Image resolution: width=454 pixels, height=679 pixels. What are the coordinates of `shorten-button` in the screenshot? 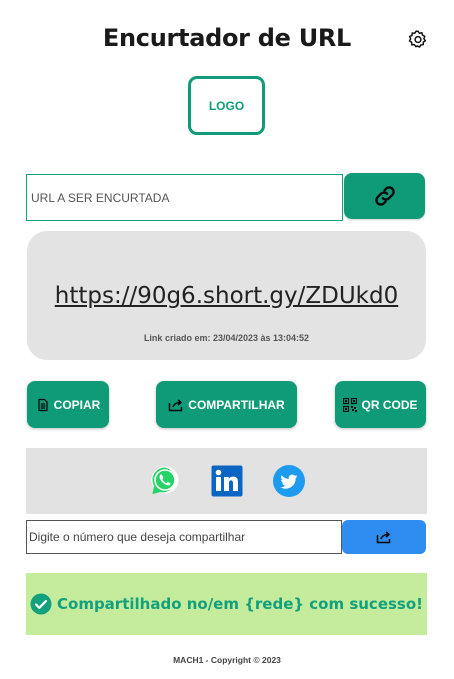 It's located at (384, 196).